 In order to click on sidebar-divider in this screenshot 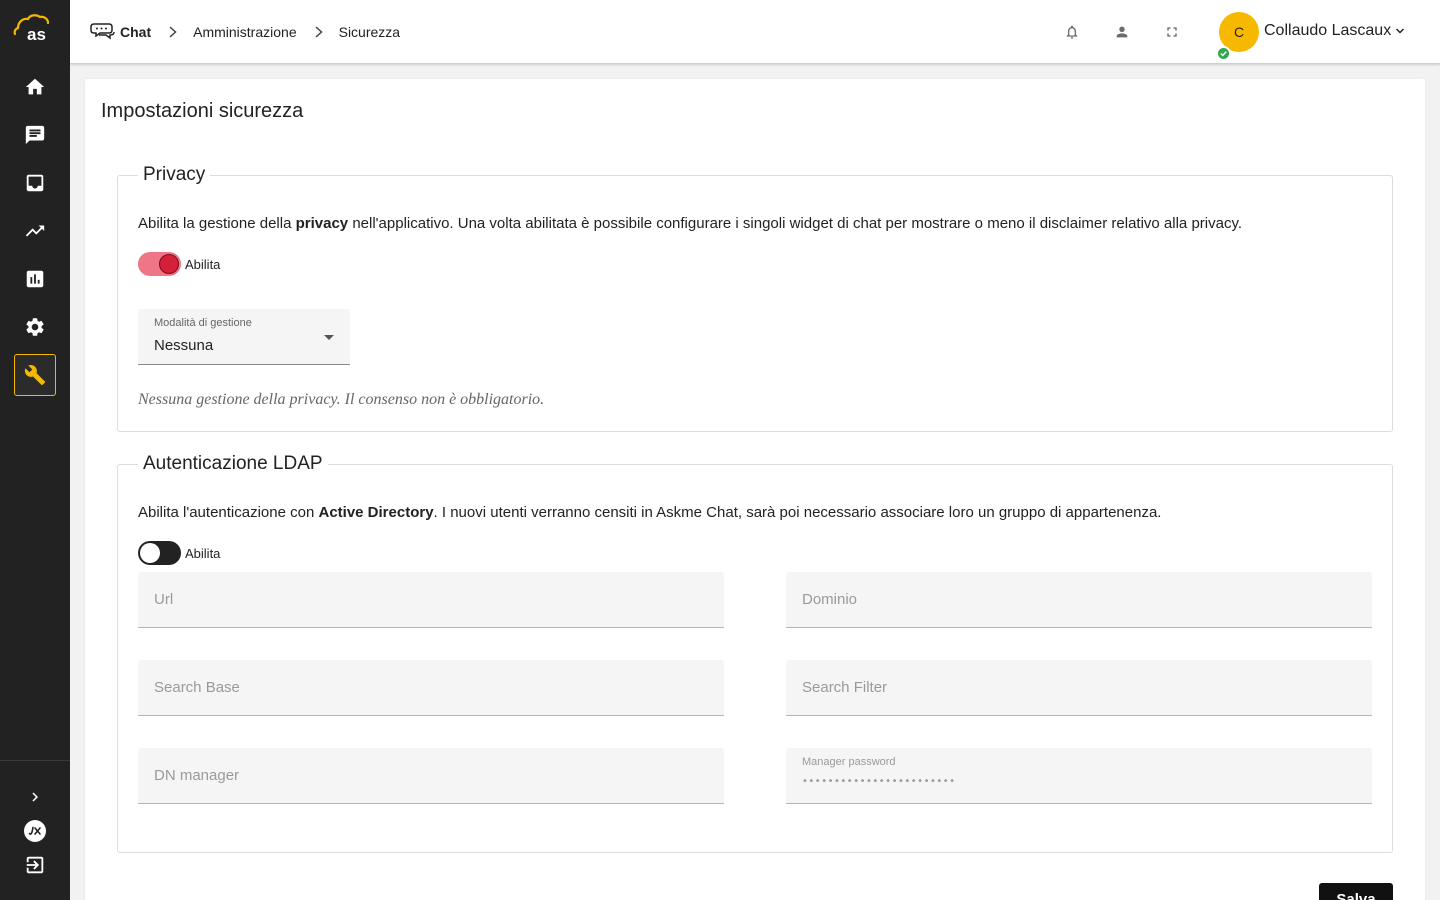, I will do `click(35, 760)`.